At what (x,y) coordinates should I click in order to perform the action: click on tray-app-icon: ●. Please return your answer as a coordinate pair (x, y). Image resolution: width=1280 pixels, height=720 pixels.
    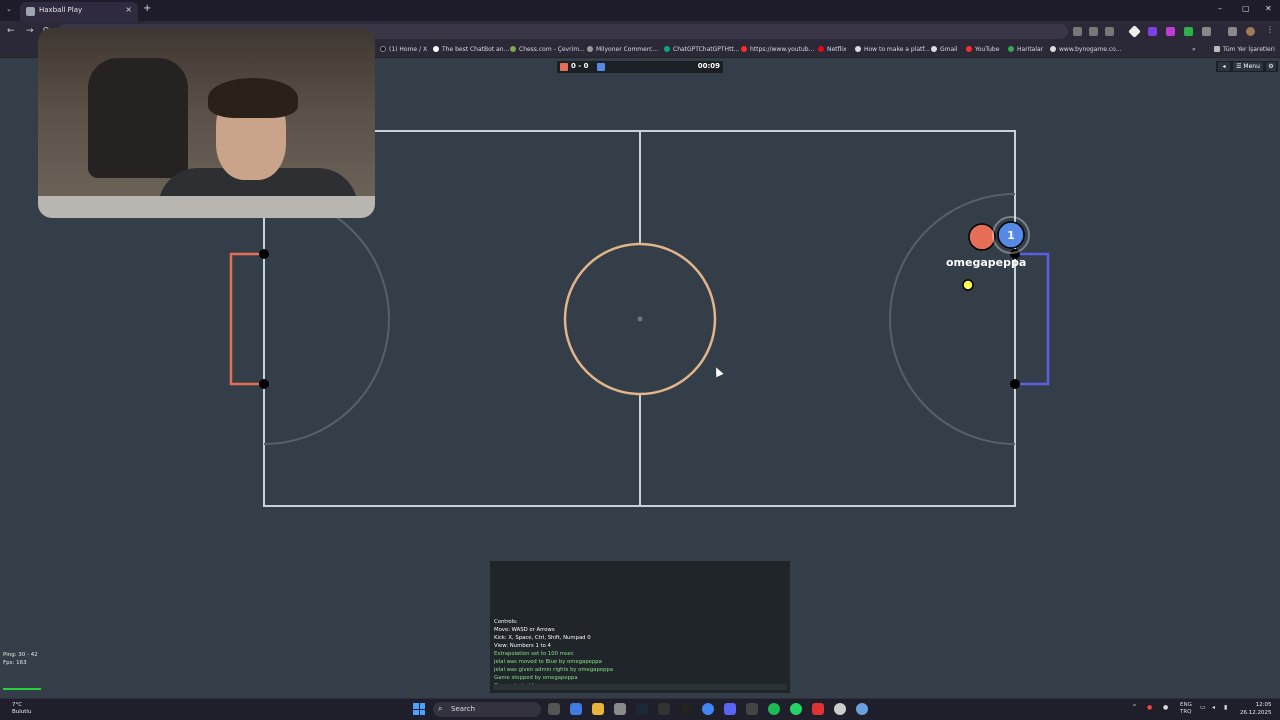
    Looking at the image, I should click on (1149, 707).